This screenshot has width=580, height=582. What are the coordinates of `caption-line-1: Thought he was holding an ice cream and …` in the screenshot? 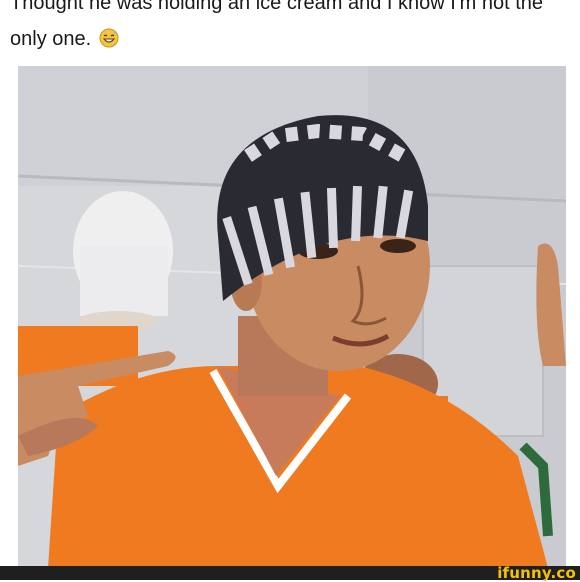 It's located at (277, 7).